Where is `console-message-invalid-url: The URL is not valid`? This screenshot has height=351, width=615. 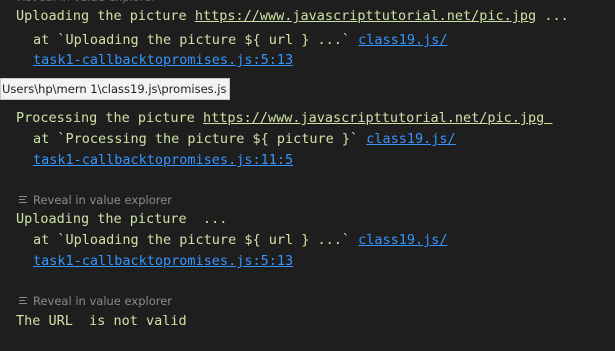
console-message-invalid-url: The URL is not valid is located at coordinates (101, 321).